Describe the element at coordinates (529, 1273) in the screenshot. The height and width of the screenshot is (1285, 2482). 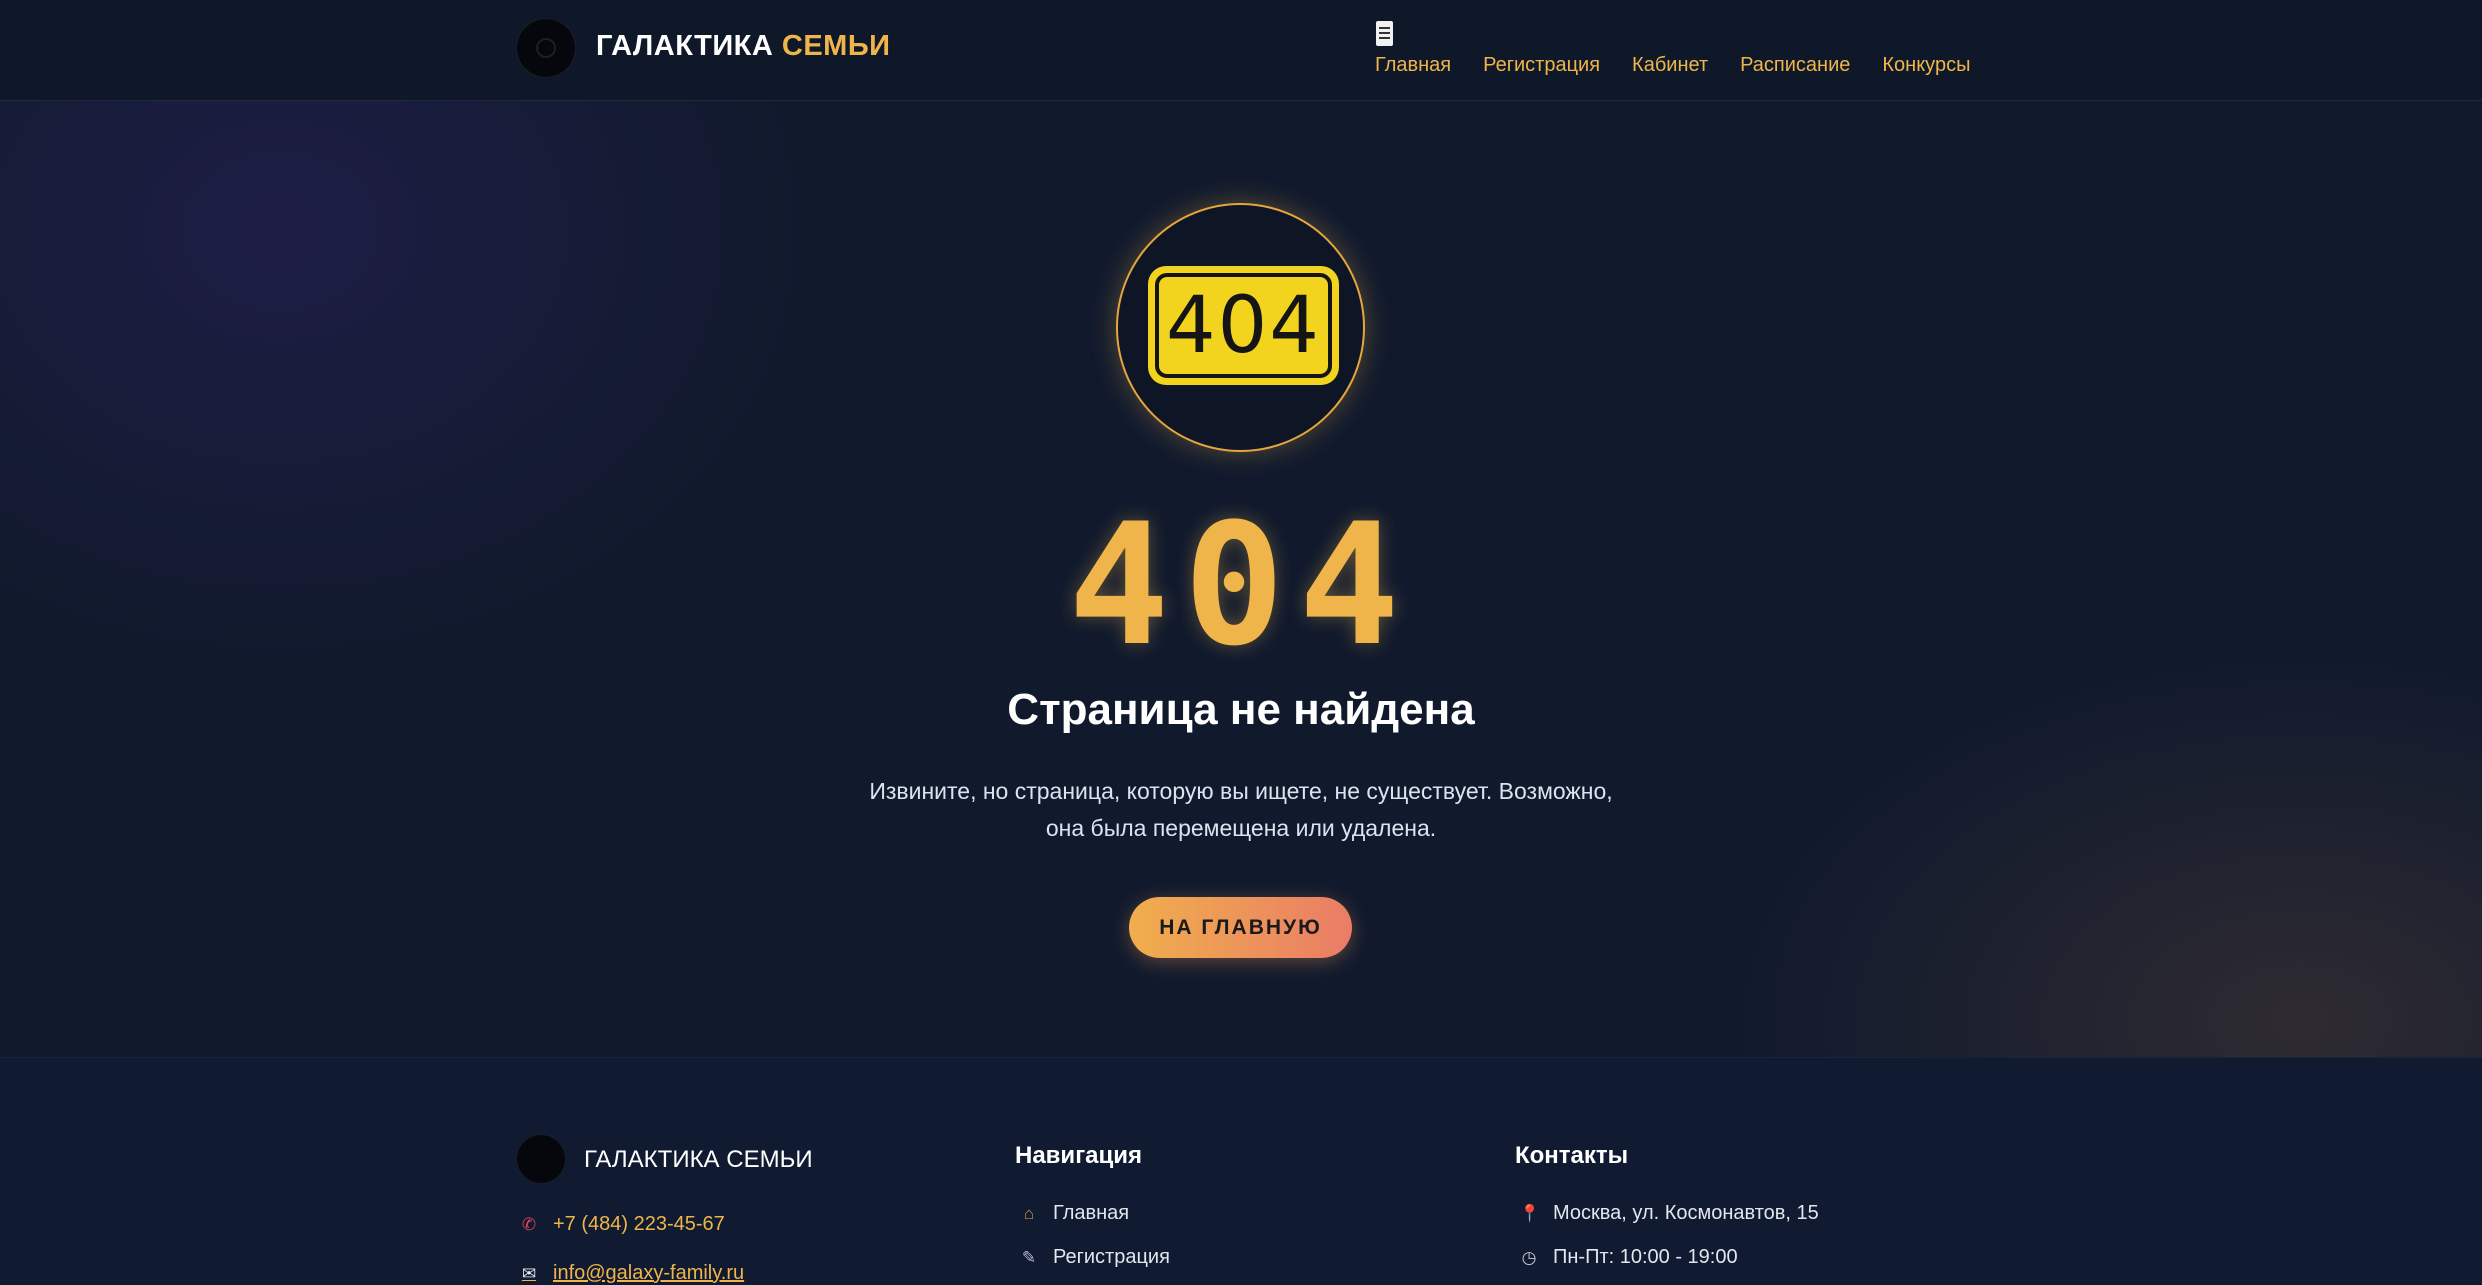
I see `envelope-icon: ✉` at that location.